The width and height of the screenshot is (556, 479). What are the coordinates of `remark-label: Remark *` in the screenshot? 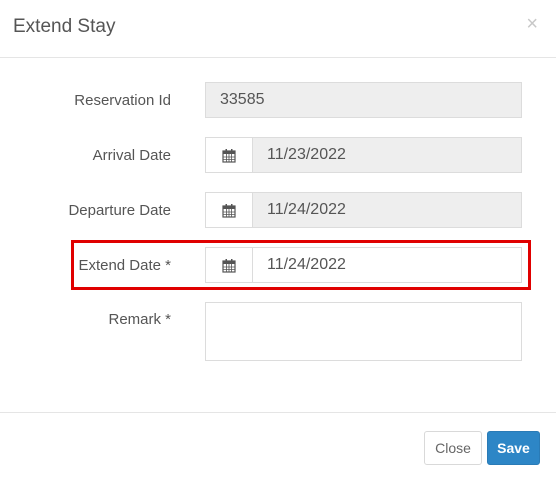 It's located at (139, 319).